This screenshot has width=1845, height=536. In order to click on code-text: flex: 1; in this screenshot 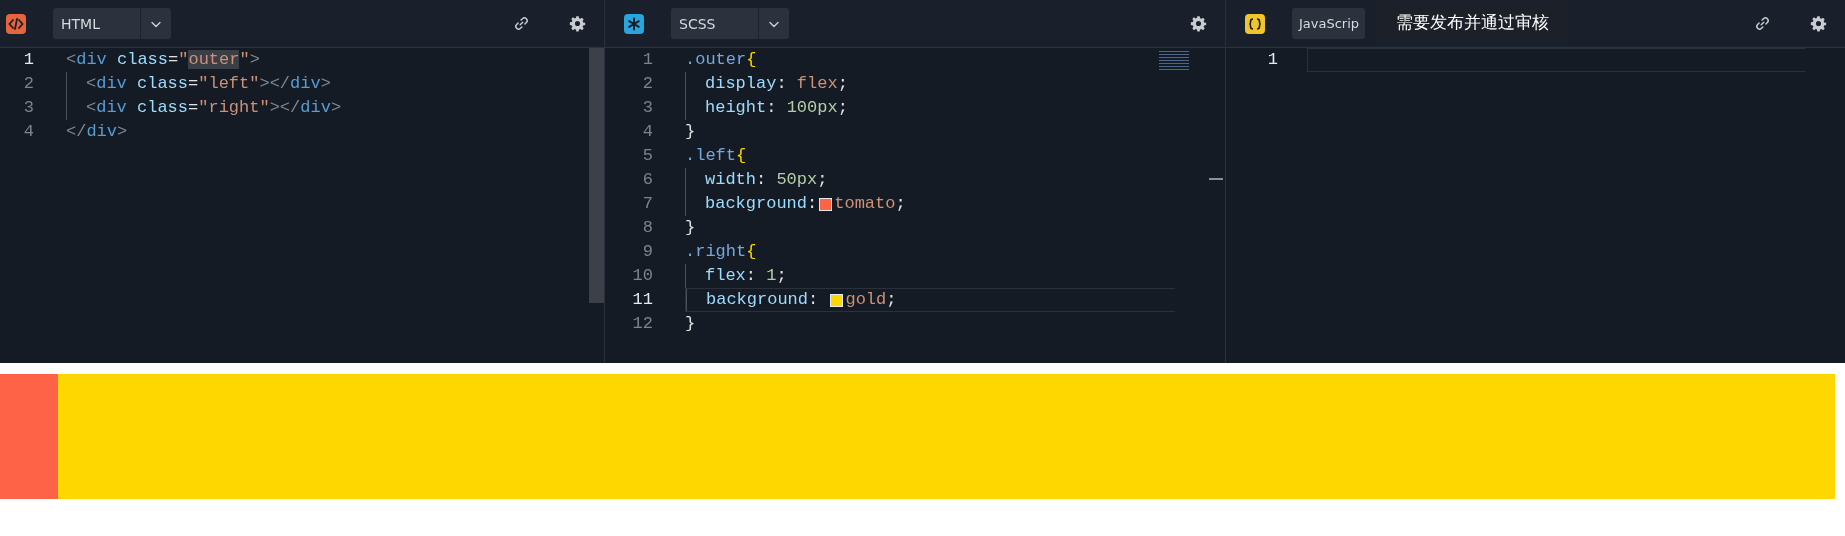, I will do `click(746, 276)`.